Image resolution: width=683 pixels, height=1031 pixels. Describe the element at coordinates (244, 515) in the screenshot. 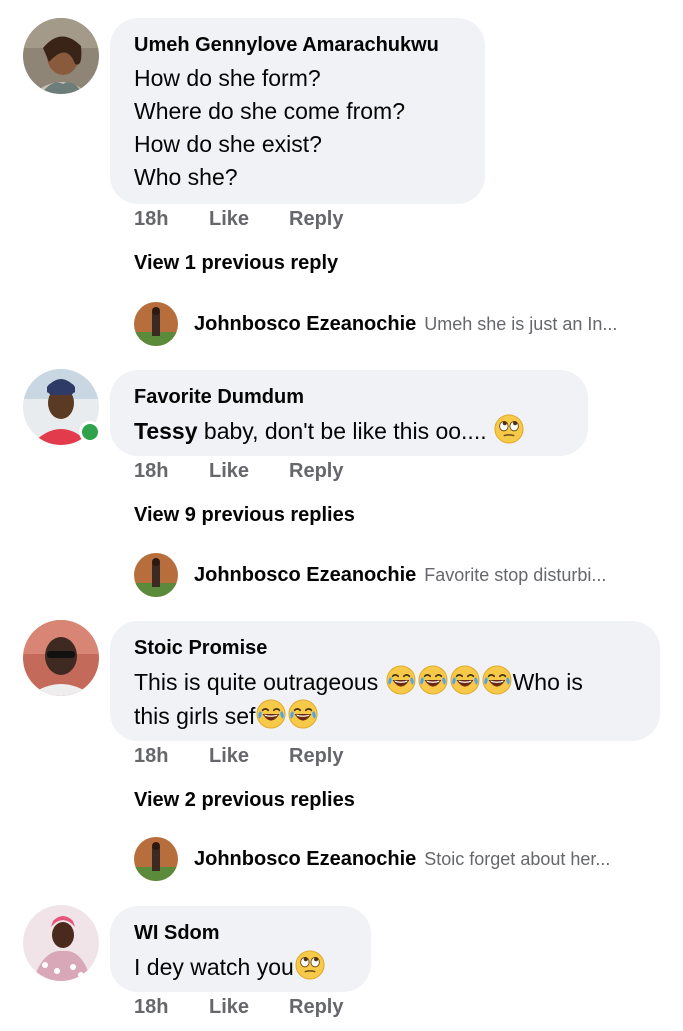

I see `view-previous-replies-link: View 9 previous replies` at that location.